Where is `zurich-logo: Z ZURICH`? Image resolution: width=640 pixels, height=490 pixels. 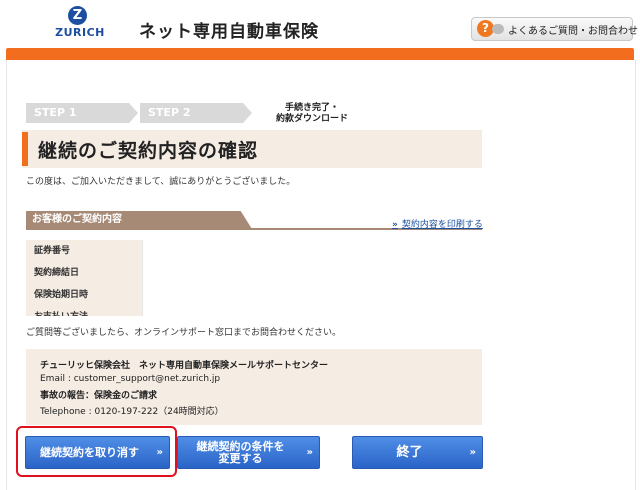 zurich-logo: Z ZURICH is located at coordinates (80, 24).